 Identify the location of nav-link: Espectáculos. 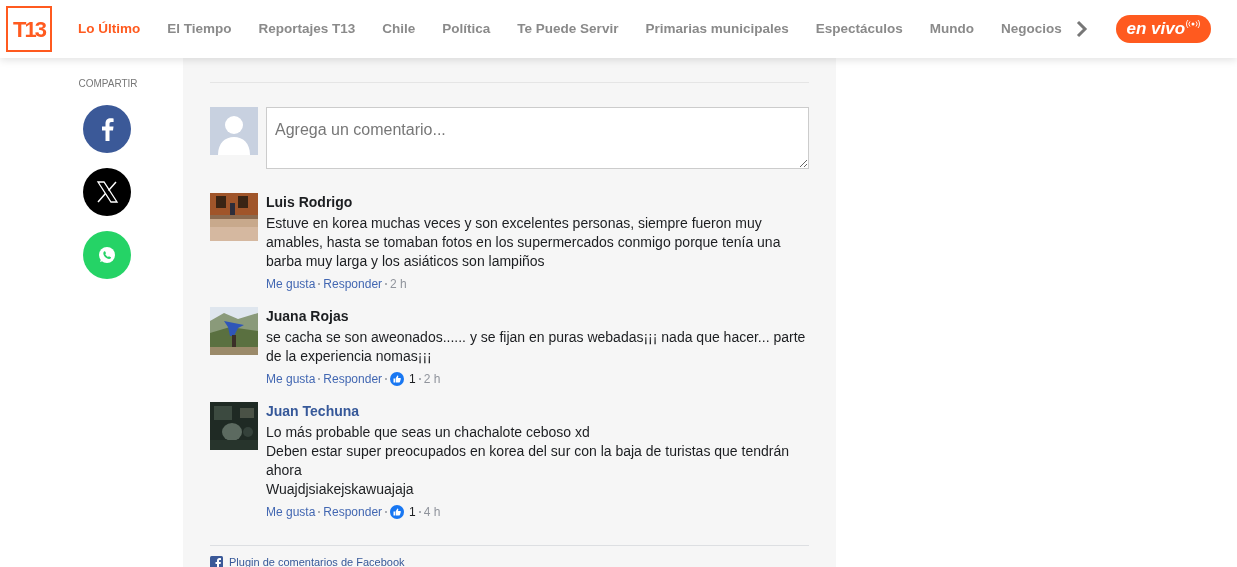
(859, 29).